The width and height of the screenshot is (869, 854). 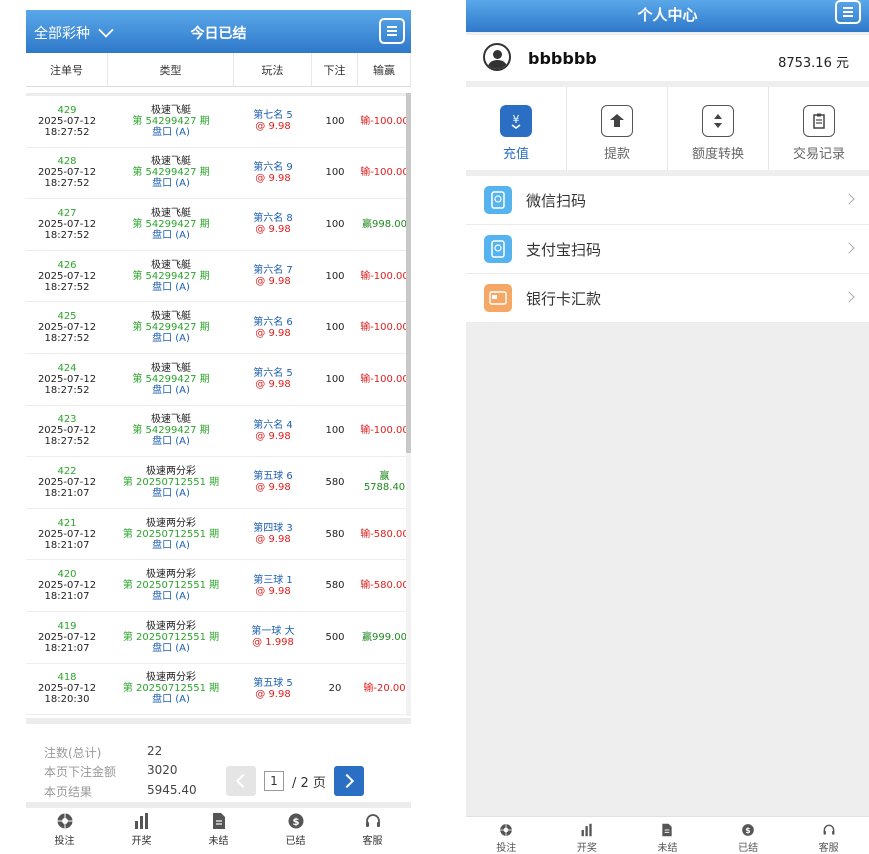 I want to click on summary-amount: 本页下注金额 3020, so click(x=111, y=771).